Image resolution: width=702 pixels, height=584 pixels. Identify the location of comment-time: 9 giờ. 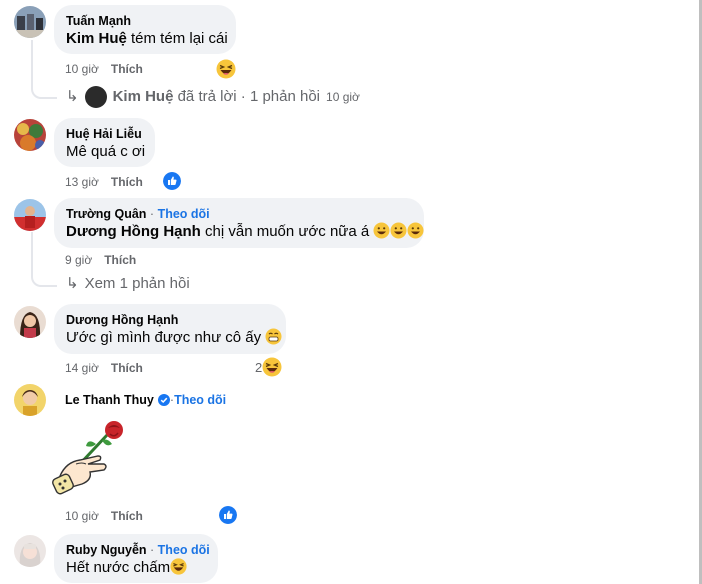
(78, 260).